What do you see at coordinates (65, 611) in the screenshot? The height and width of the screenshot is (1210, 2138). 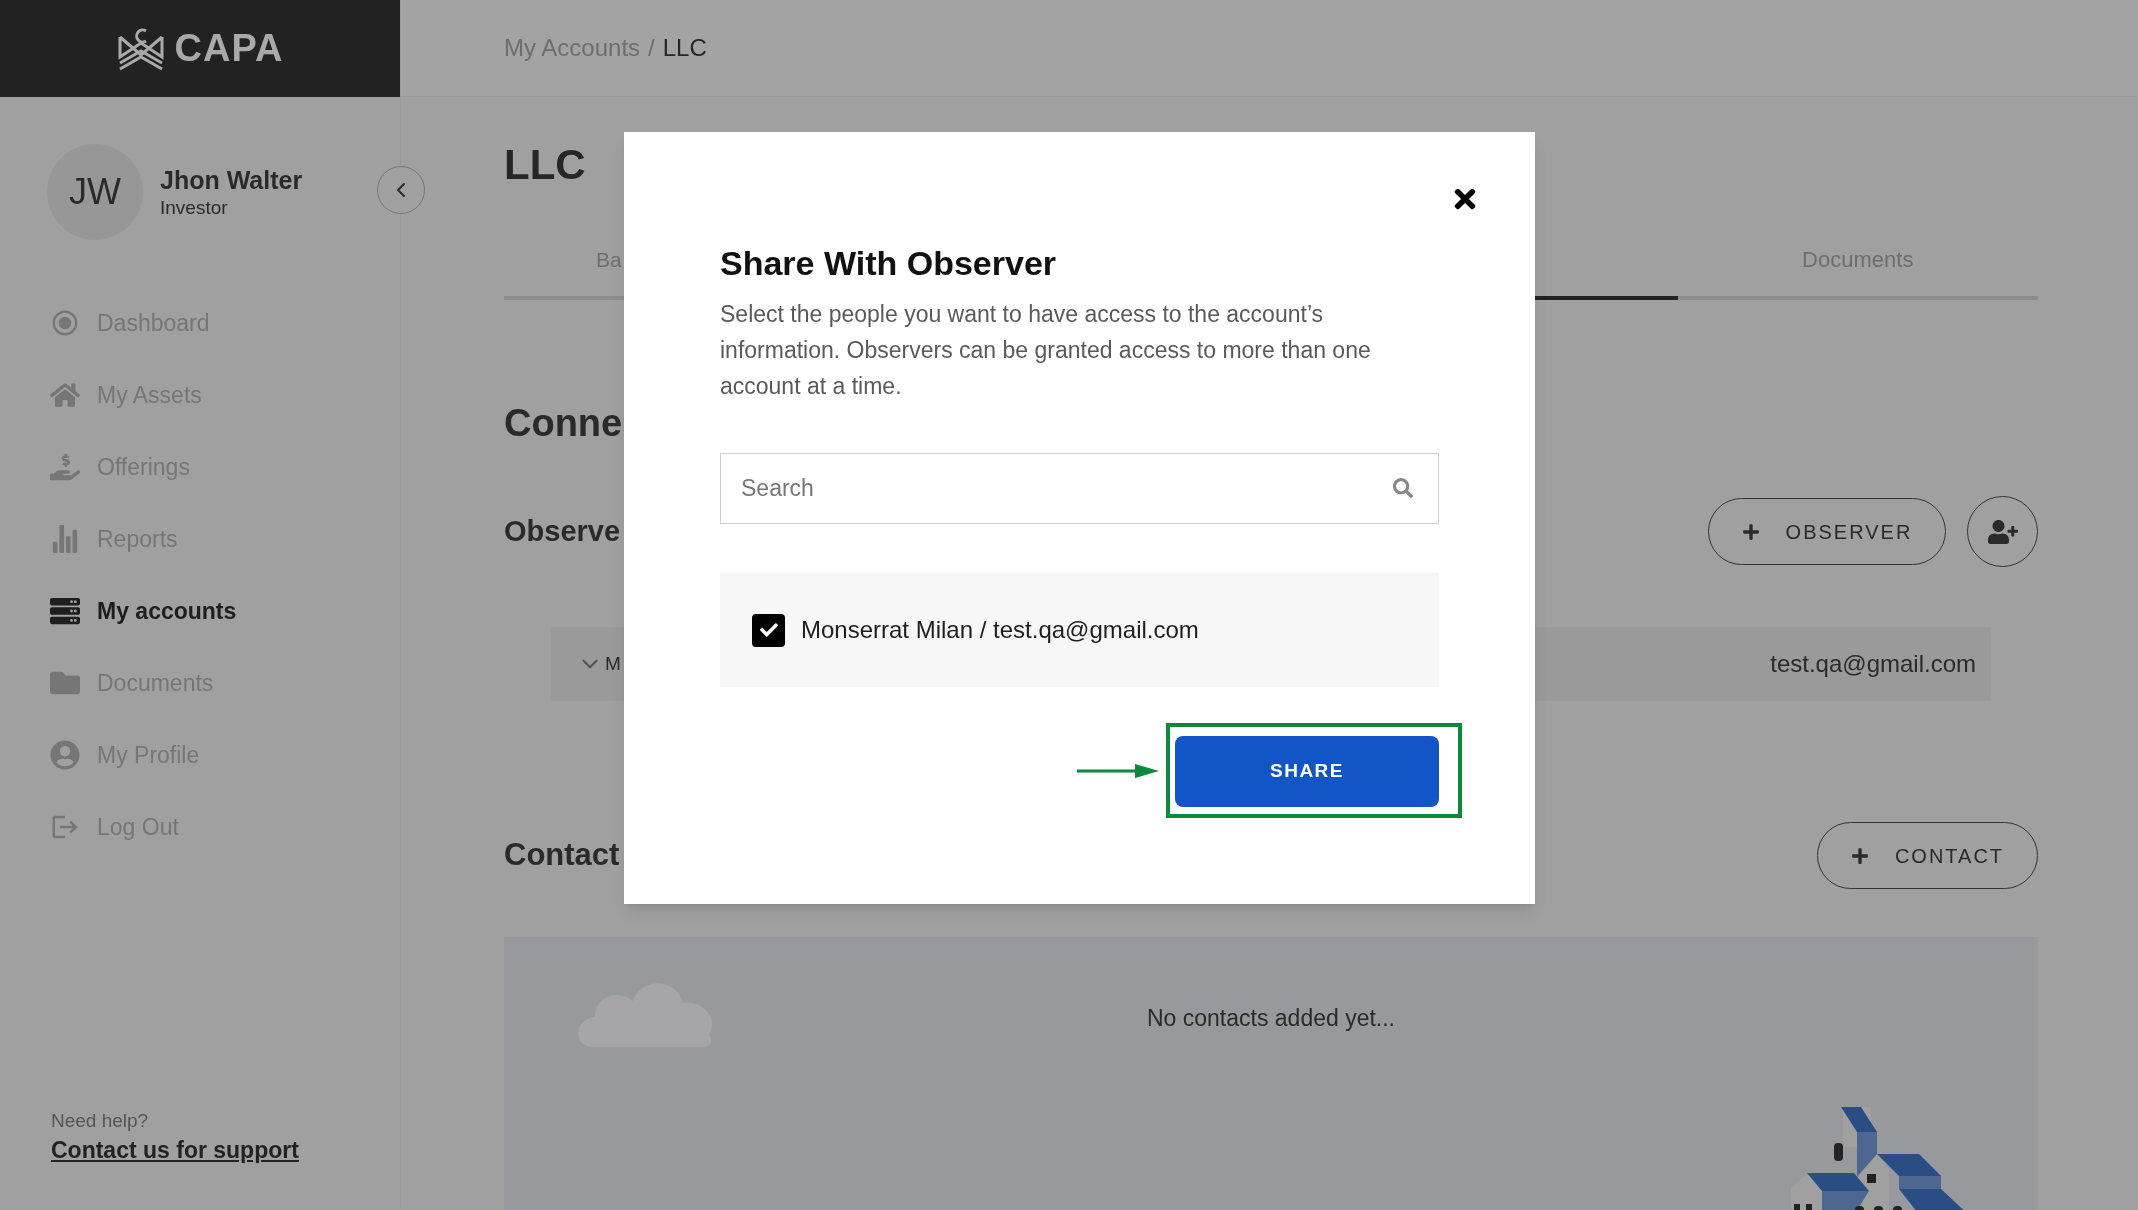 I see `list-icon` at bounding box center [65, 611].